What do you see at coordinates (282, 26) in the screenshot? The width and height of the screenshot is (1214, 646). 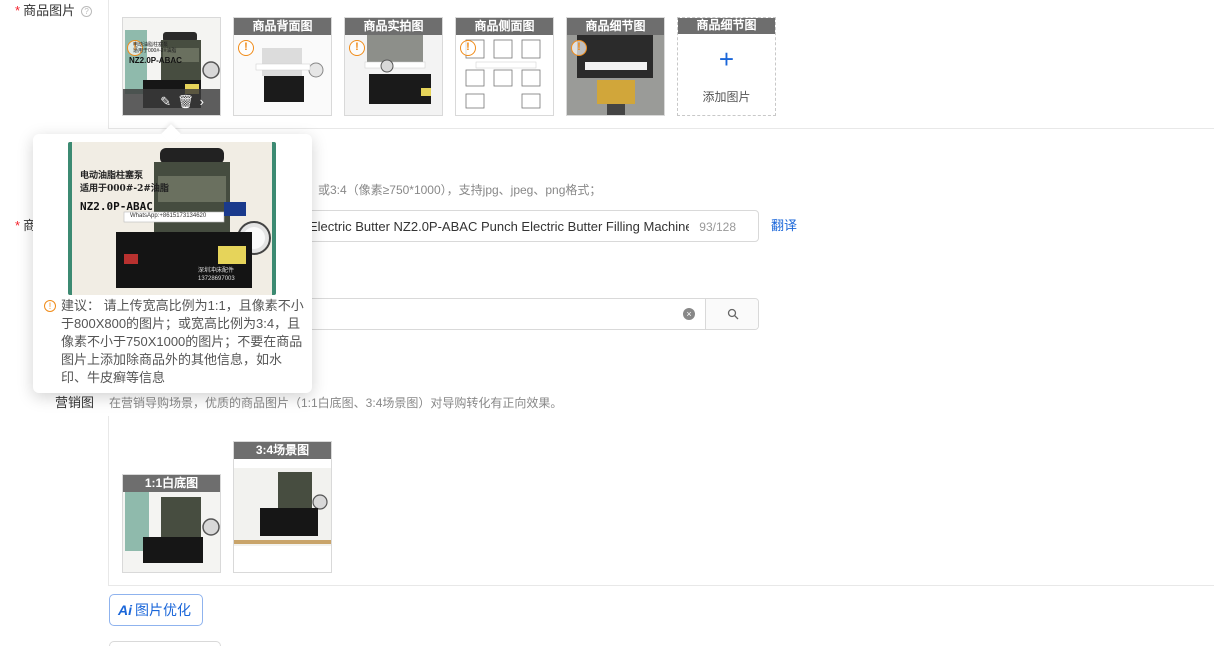 I see `slot-tag: 商品背面图` at bounding box center [282, 26].